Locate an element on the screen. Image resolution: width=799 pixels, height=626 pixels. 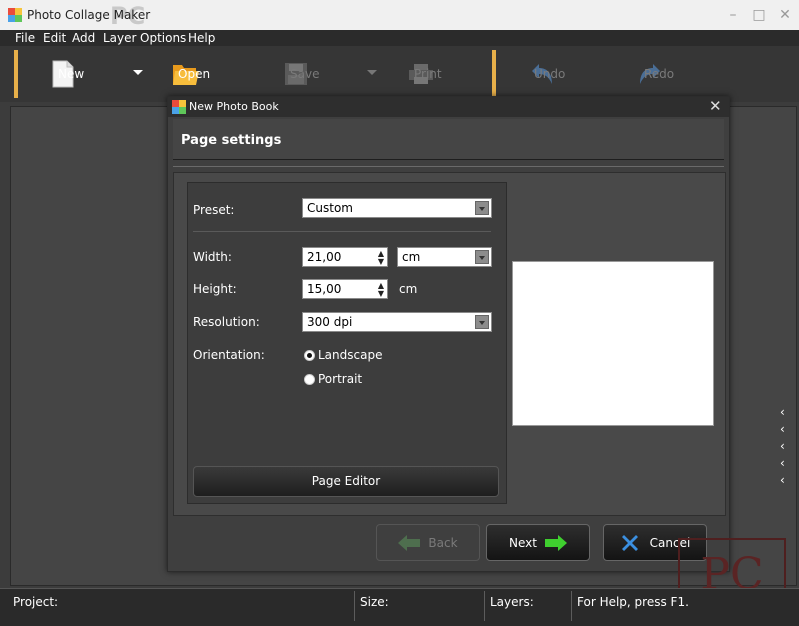
dialog-header: Page settings is located at coordinates (448, 139).